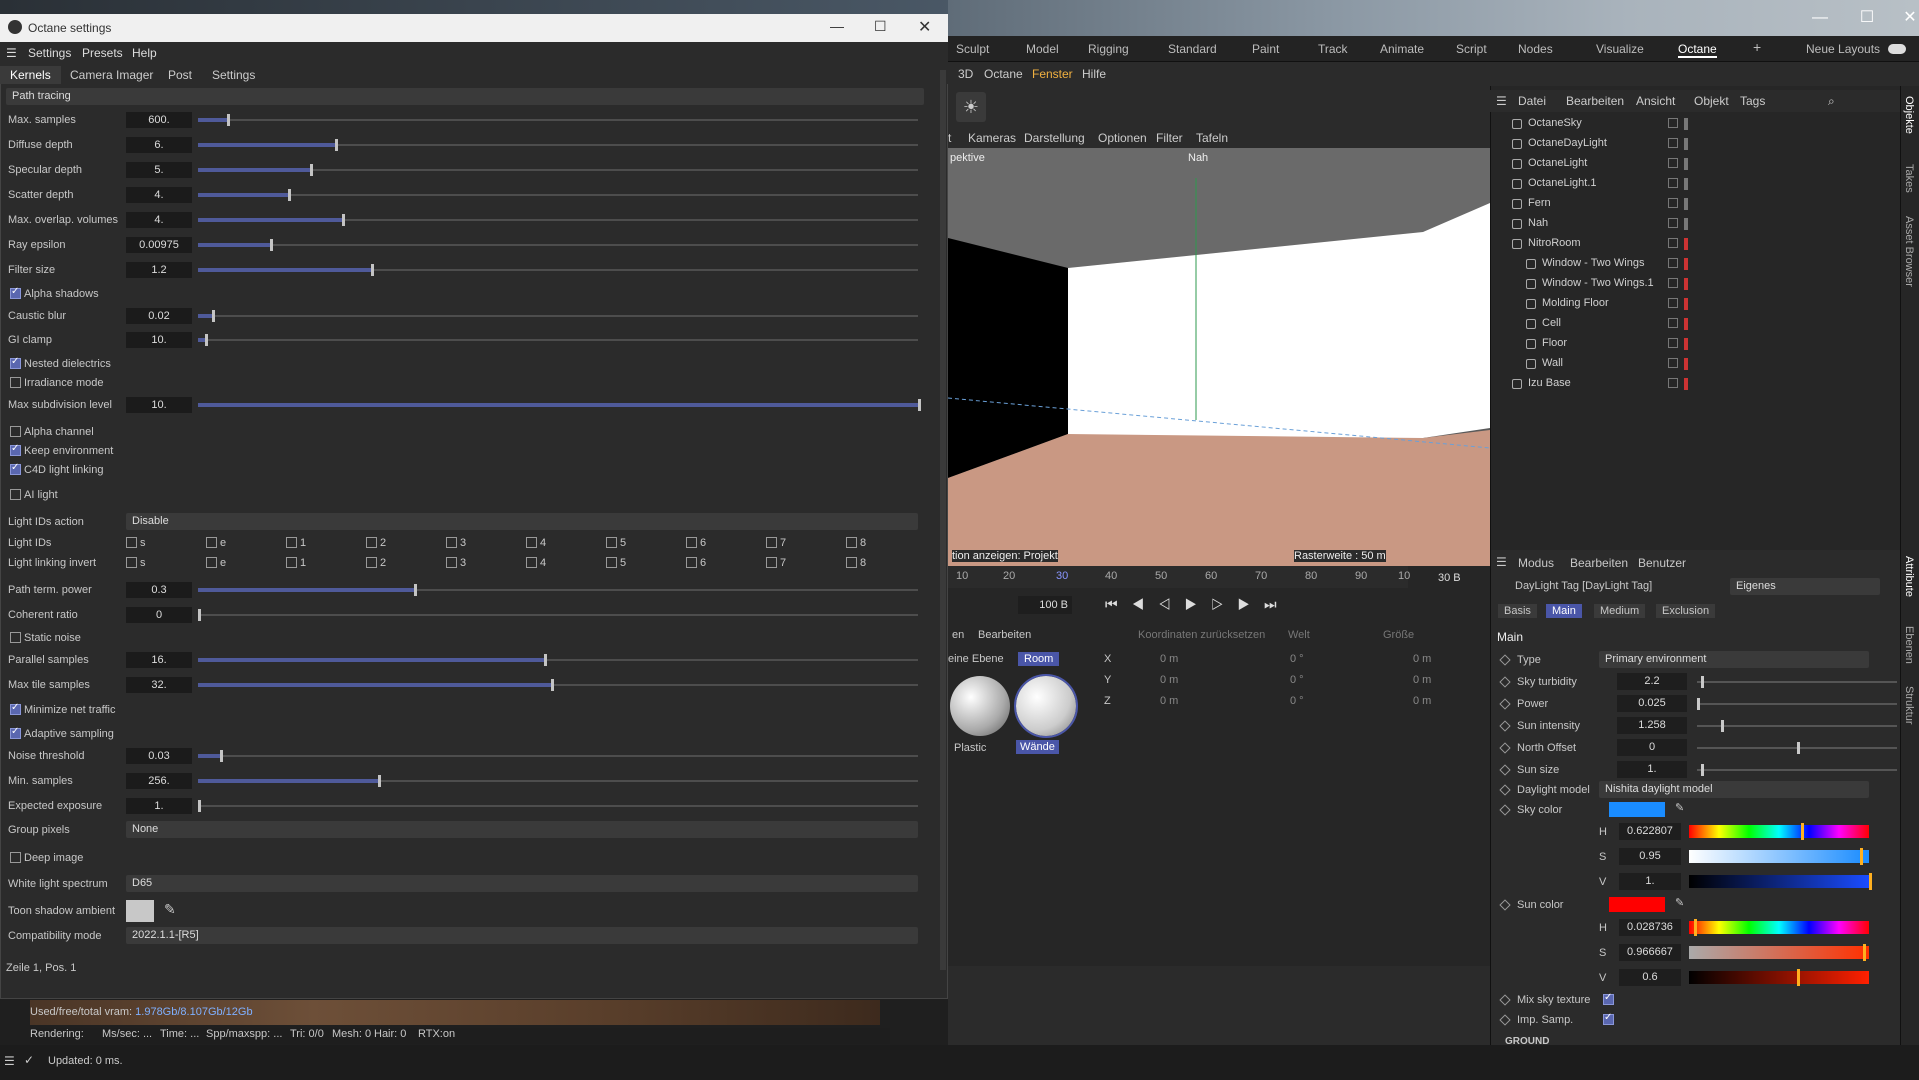 Image resolution: width=1919 pixels, height=1080 pixels. What do you see at coordinates (159, 806) in the screenshot?
I see `slider-value-field: 1.` at bounding box center [159, 806].